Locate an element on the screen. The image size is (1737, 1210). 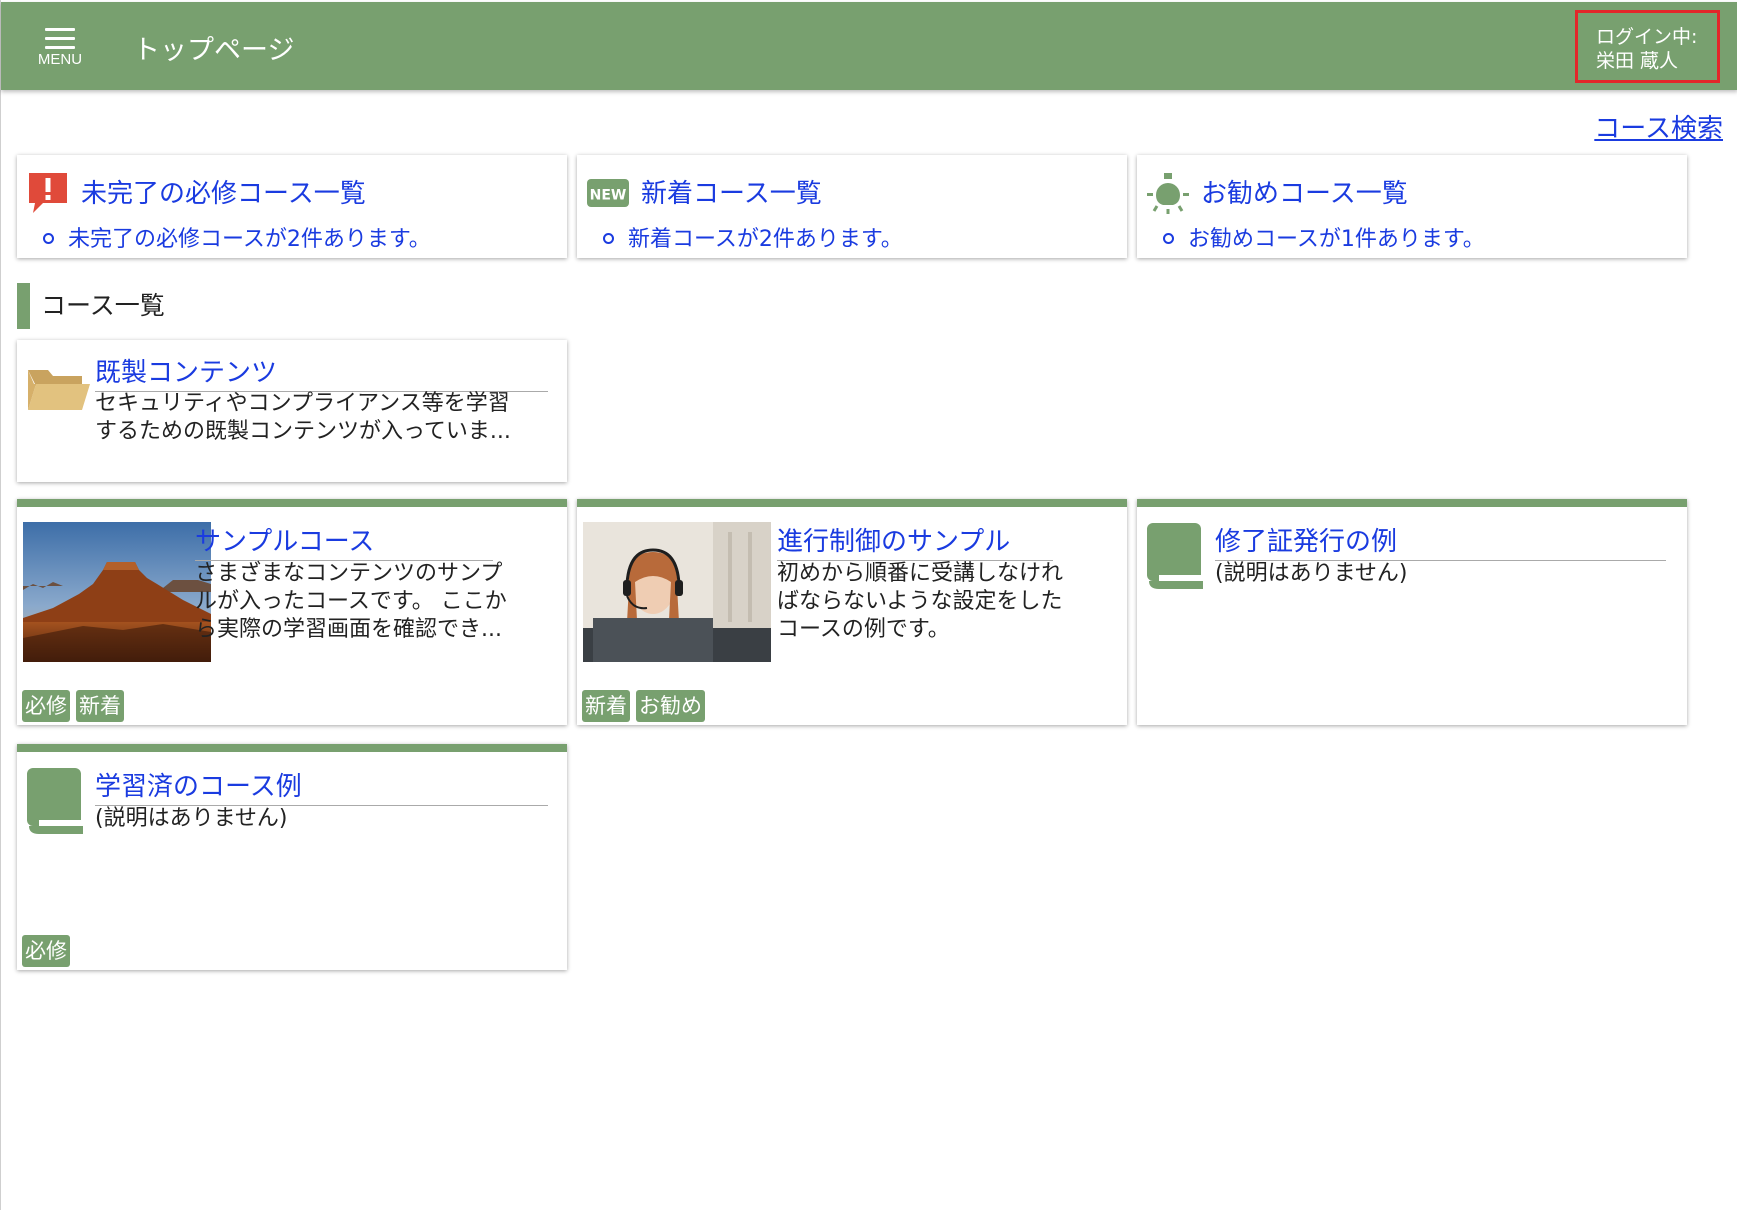
course-description-line: コースの例です。 is located at coordinates (863, 629).